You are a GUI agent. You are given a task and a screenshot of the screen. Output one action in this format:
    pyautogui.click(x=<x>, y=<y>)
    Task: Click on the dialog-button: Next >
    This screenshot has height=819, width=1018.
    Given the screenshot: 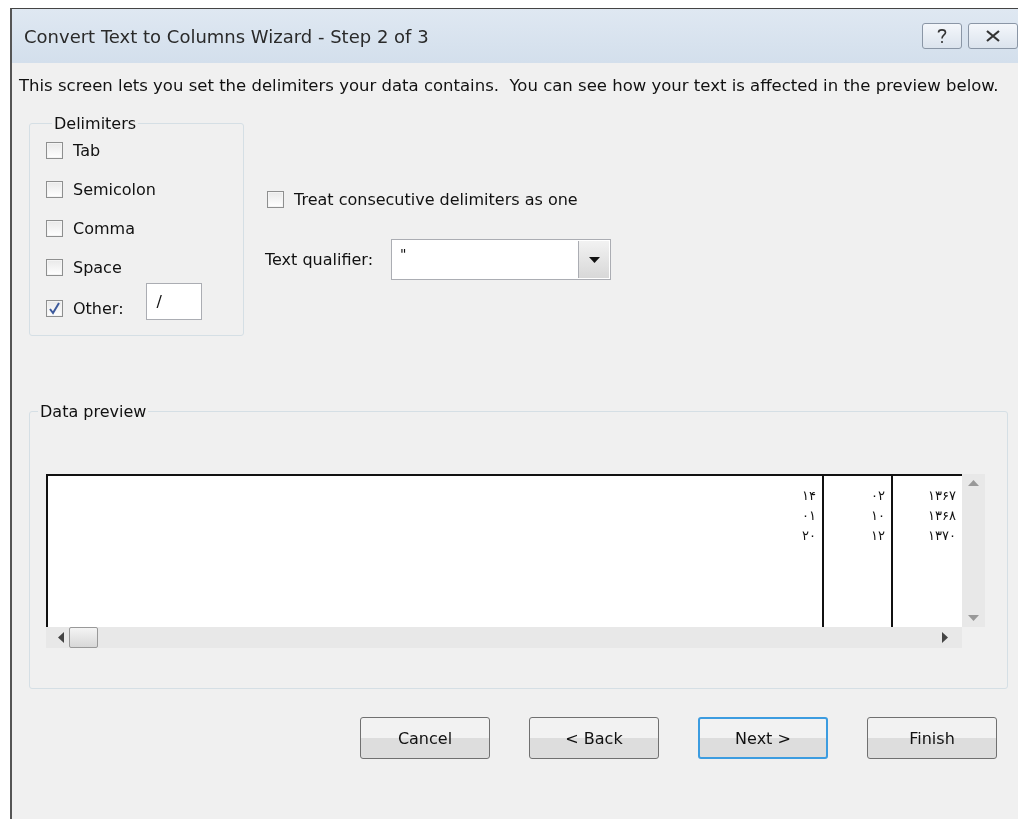 What is the action you would take?
    pyautogui.click(x=763, y=738)
    